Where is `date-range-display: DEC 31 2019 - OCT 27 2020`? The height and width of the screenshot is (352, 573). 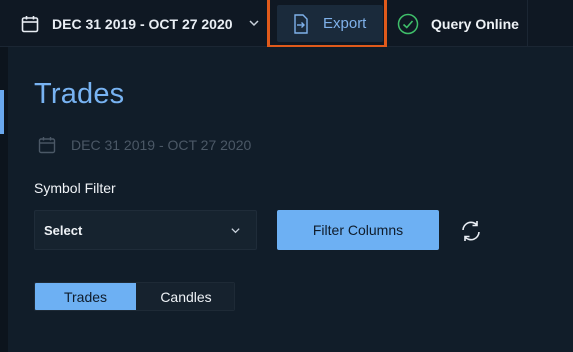 date-range-display: DEC 31 2019 - OCT 27 2020 is located at coordinates (144, 145).